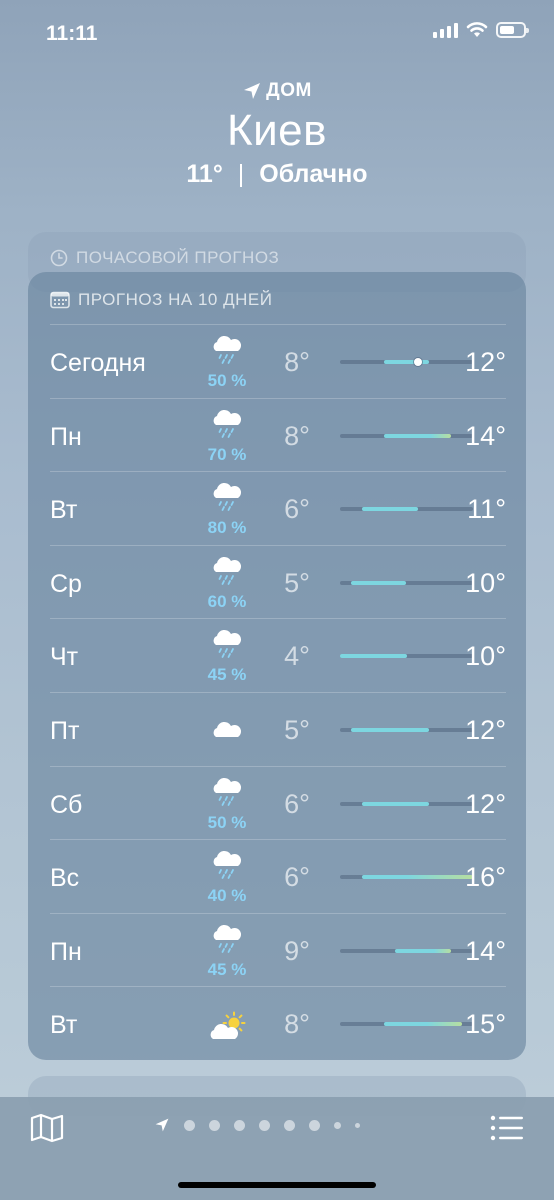 The height and width of the screenshot is (1200, 554). I want to click on location-header: ДОМ Киев 11° | Облачно, so click(277, 134).